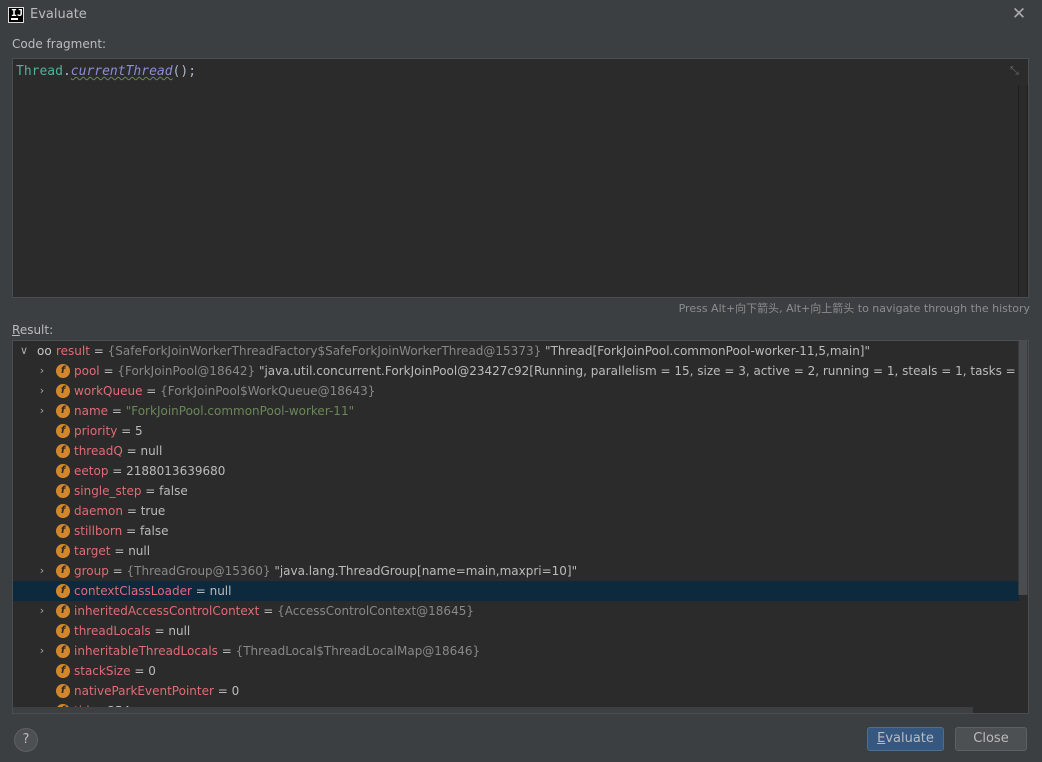  I want to click on watch-glasses-icon: oo, so click(44, 351).